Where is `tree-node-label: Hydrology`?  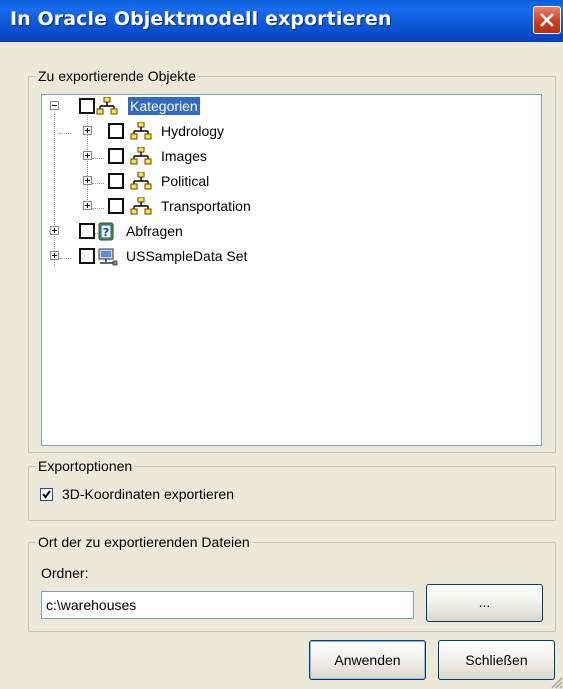
tree-node-label: Hydrology is located at coordinates (193, 131).